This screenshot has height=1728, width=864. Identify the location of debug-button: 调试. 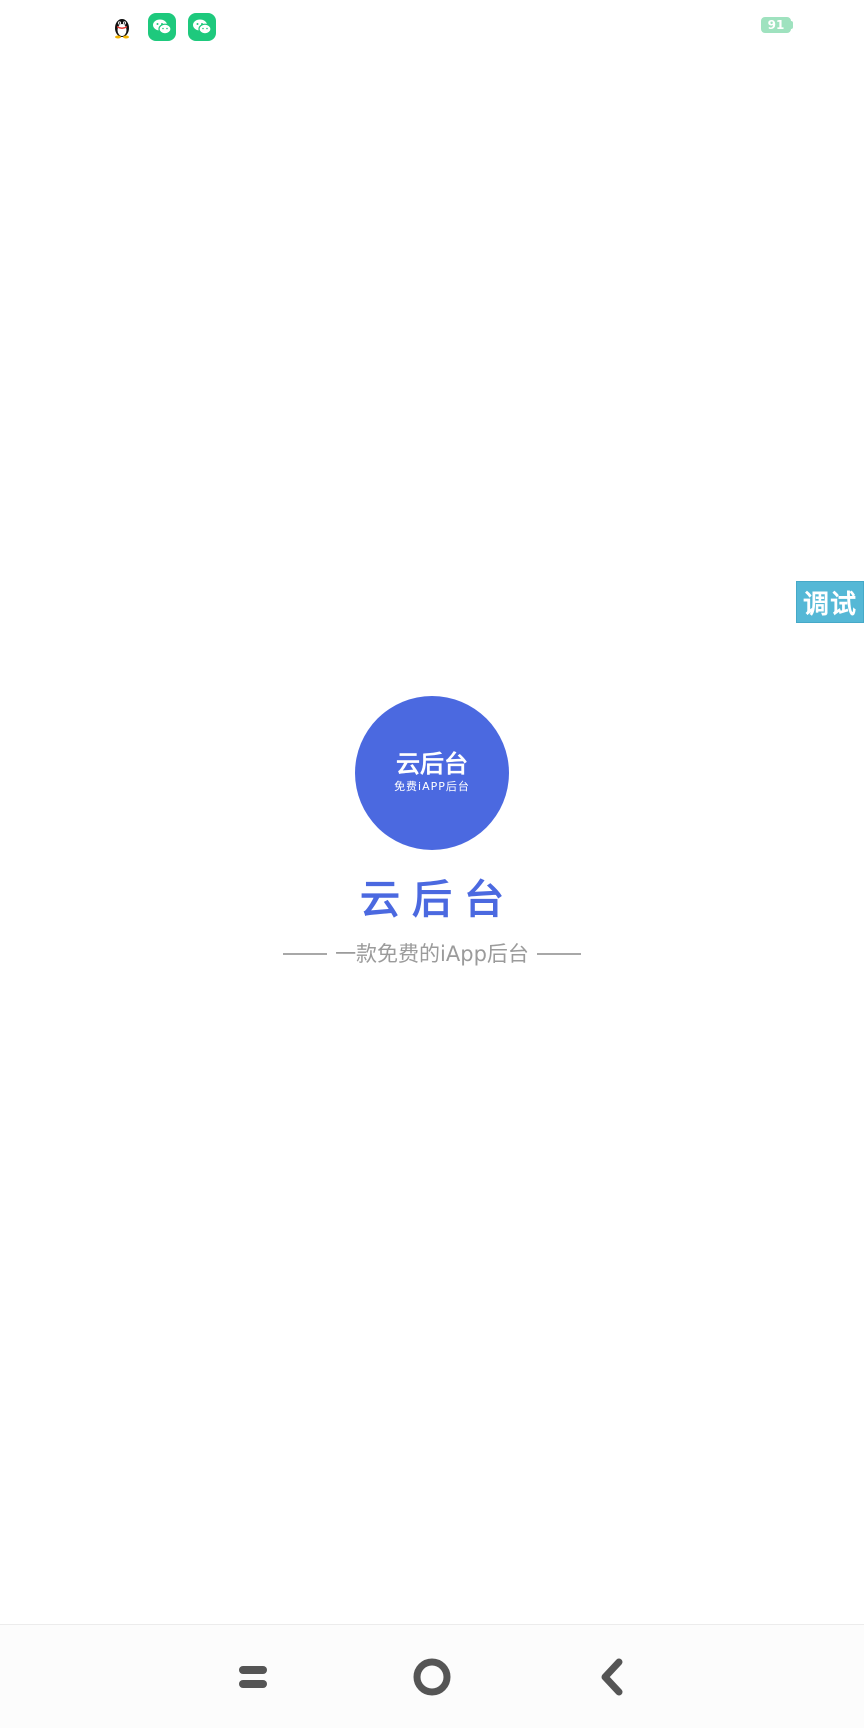
(830, 602).